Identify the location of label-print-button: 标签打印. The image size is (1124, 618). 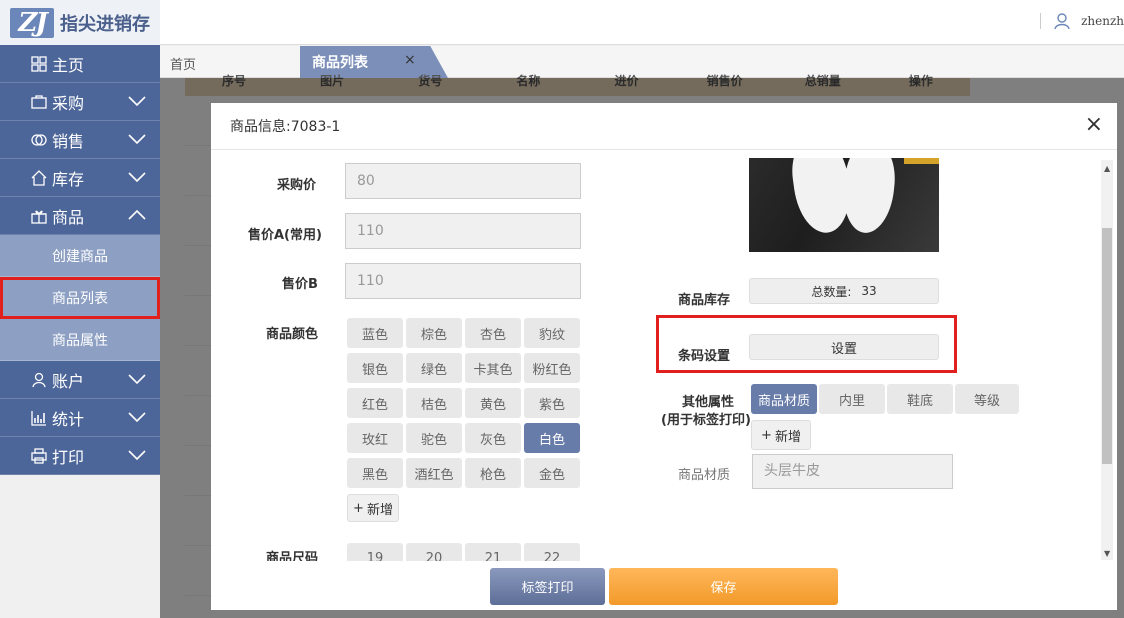
(547, 586).